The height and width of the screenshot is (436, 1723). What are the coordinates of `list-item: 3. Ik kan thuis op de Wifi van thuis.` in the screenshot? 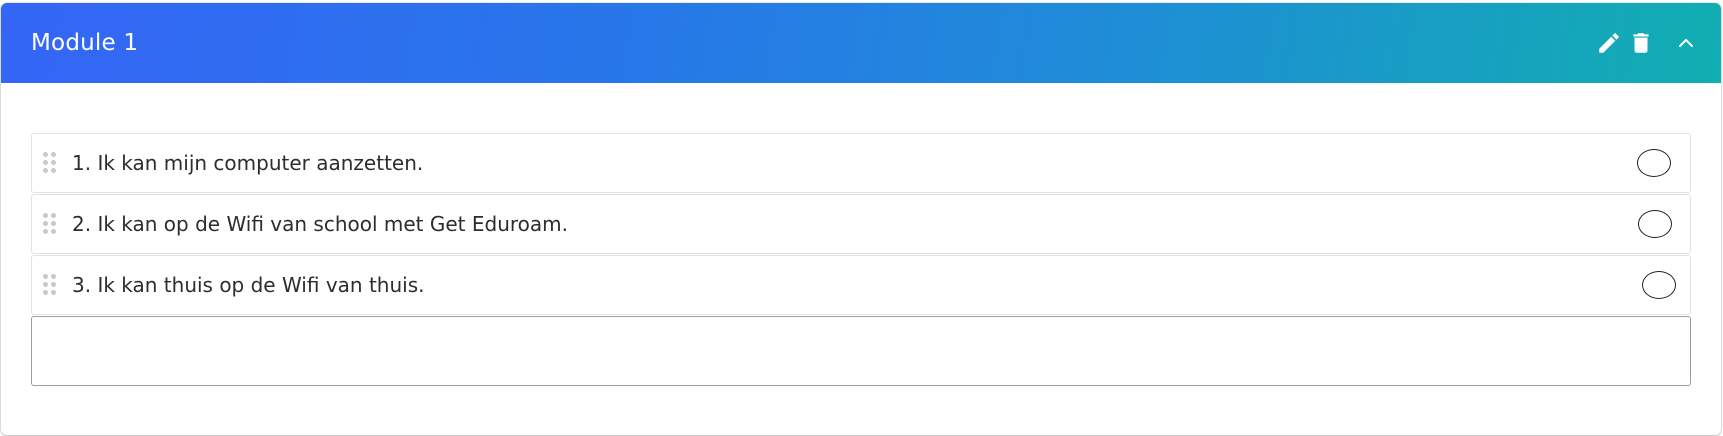 It's located at (861, 285).